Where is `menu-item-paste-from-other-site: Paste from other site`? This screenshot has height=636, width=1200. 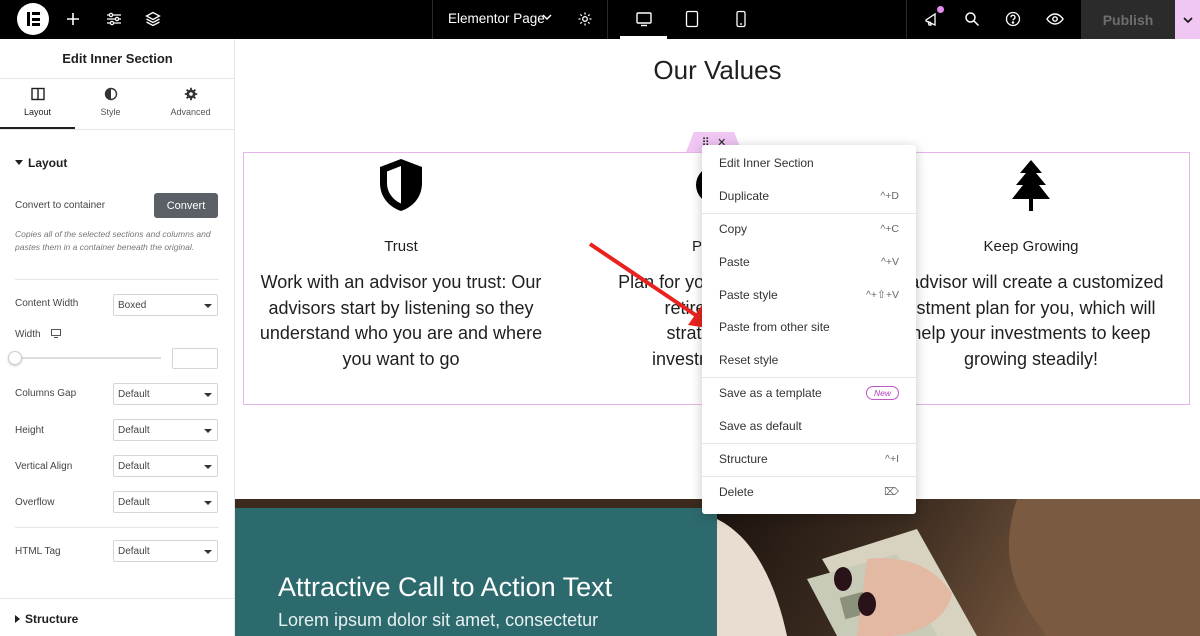 menu-item-paste-from-other-site: Paste from other site is located at coordinates (809, 327).